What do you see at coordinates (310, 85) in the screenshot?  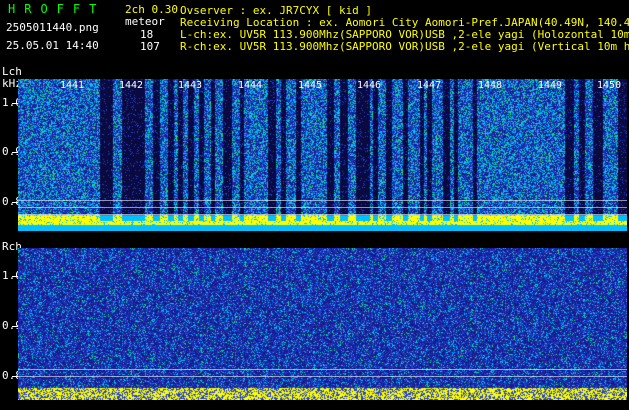 I see `minute-label-1445: 1445` at bounding box center [310, 85].